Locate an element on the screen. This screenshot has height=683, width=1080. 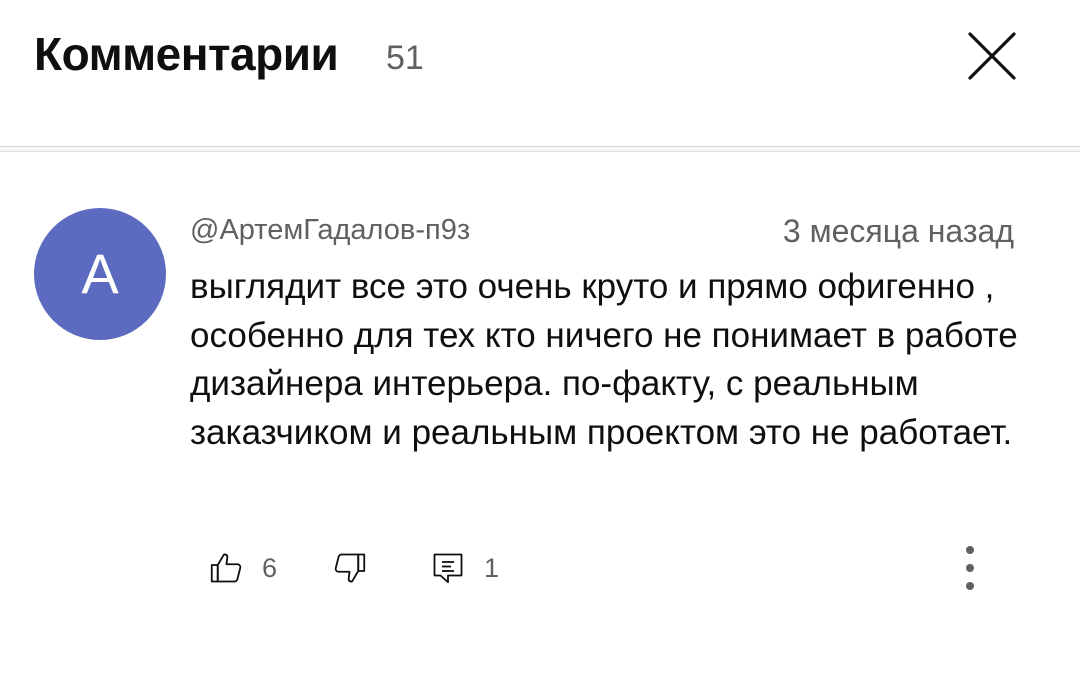
comment-author: @АртемГадалов-п9з is located at coordinates (330, 230).